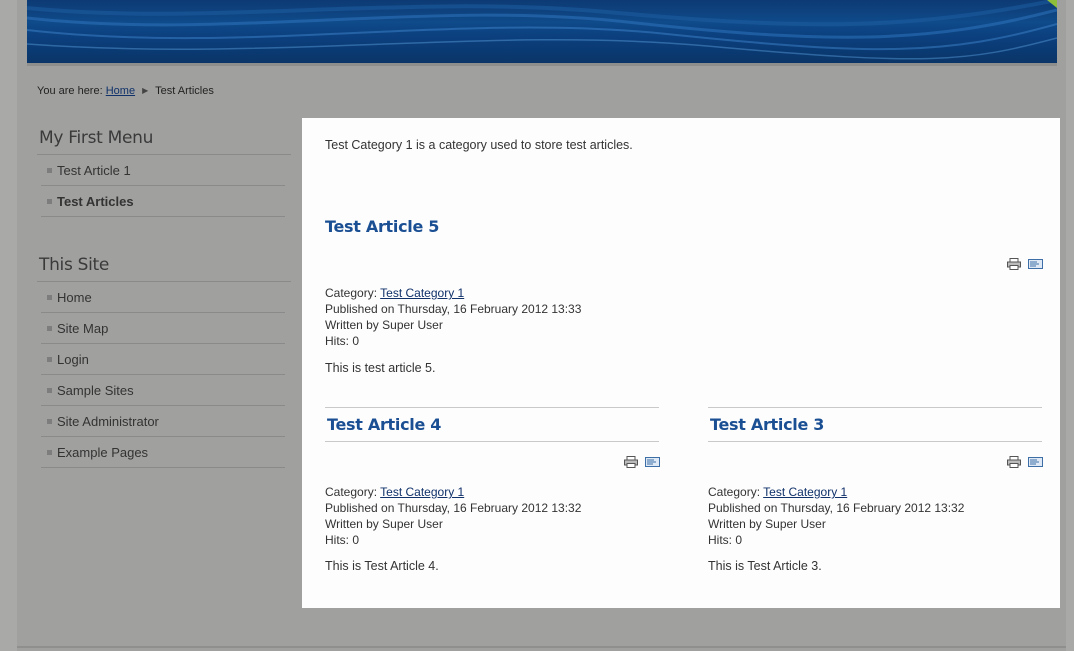  What do you see at coordinates (164, 264) in the screenshot?
I see `menu-title-this-site: This Site` at bounding box center [164, 264].